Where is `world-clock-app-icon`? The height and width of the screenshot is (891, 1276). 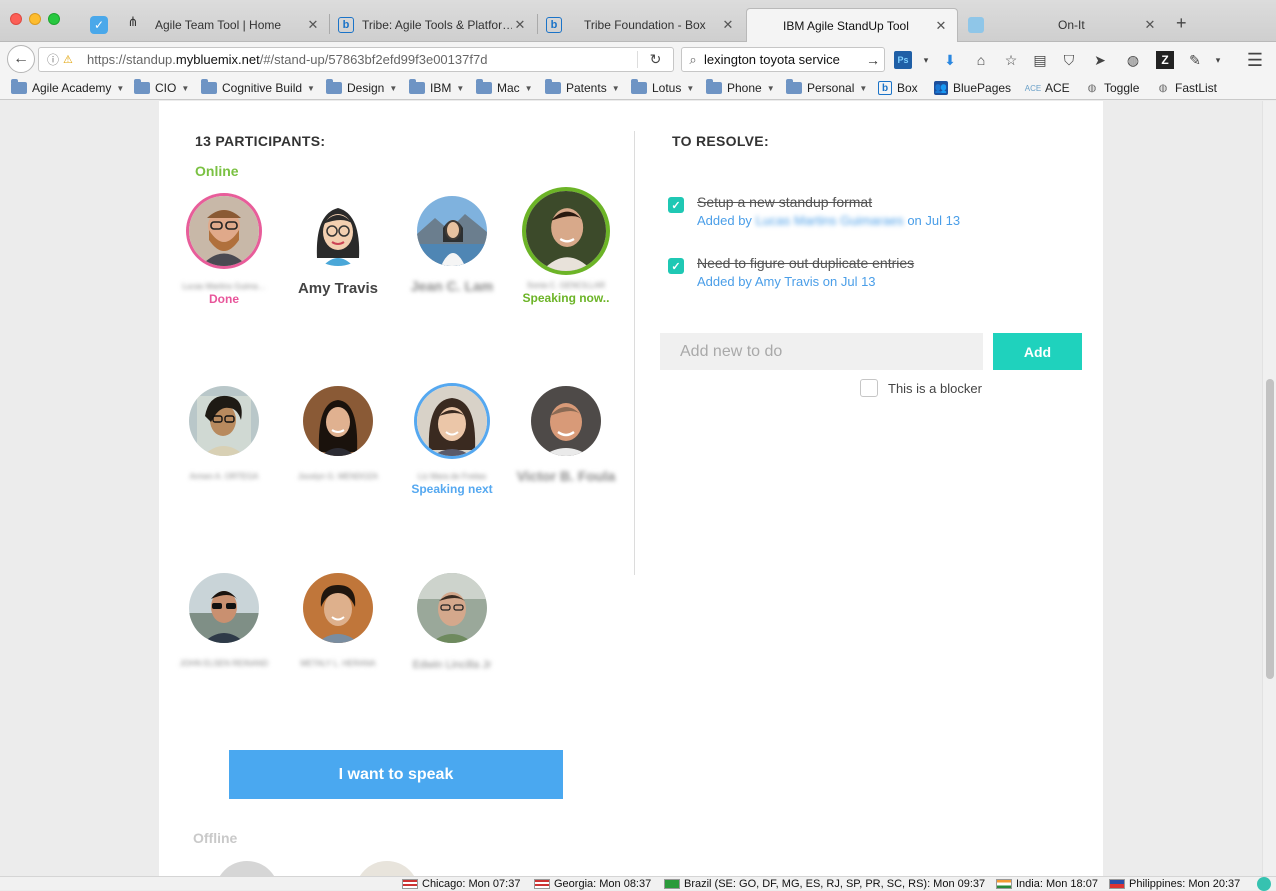
world-clock-app-icon is located at coordinates (1264, 884).